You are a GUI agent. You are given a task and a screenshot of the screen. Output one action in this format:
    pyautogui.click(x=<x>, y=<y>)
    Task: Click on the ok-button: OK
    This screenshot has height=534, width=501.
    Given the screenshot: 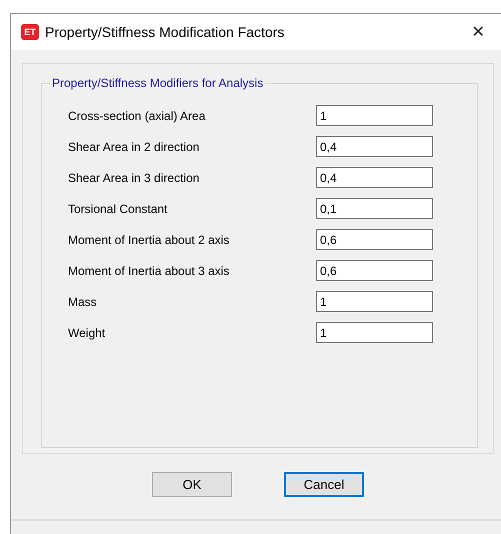 What is the action you would take?
    pyautogui.click(x=192, y=484)
    